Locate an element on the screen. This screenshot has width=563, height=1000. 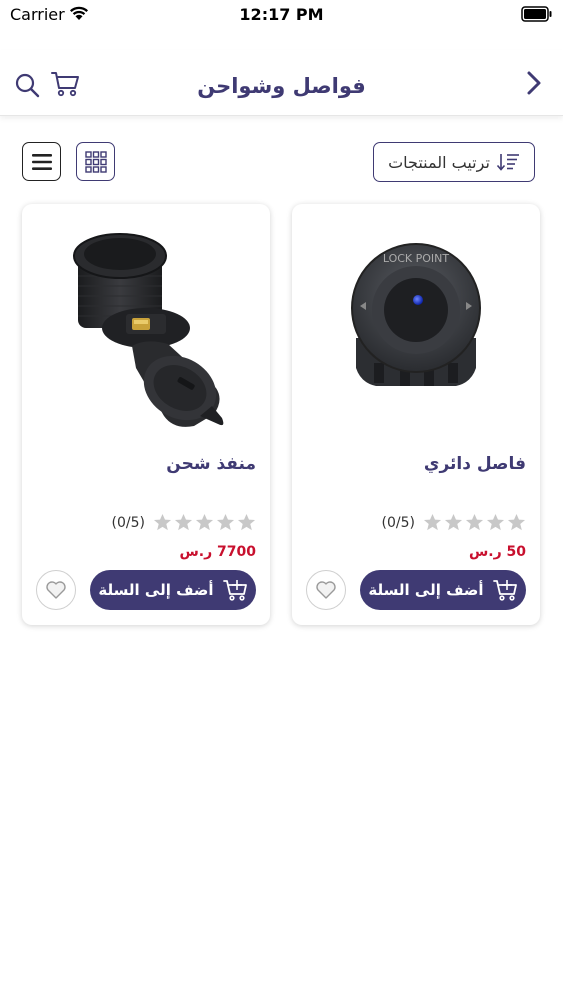
search-icon is located at coordinates (27, 85).